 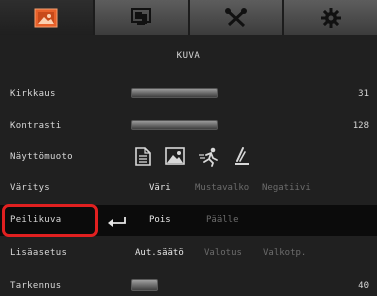 I want to click on row-label: Kontrasti, so click(x=36, y=126).